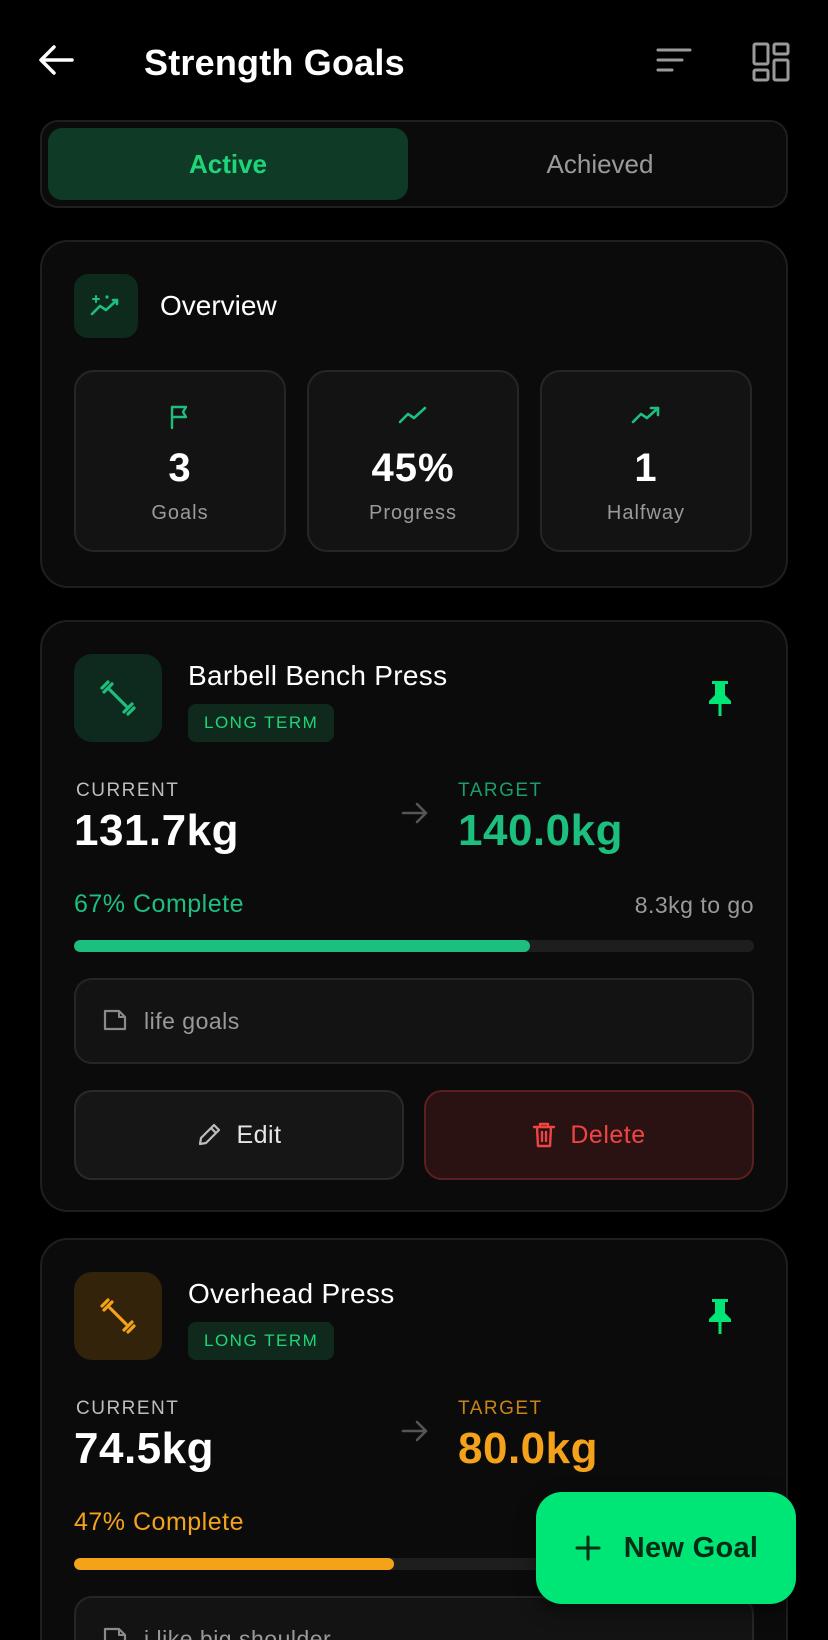 This screenshot has width=828, height=1640. What do you see at coordinates (540, 830) in the screenshot?
I see `target-value: 140.0kg` at bounding box center [540, 830].